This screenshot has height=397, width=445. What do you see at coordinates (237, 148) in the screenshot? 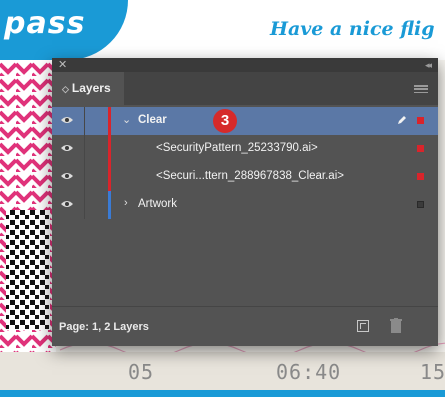
I see `layer-label: <SecurityPattern_25233790.ai>` at bounding box center [237, 148].